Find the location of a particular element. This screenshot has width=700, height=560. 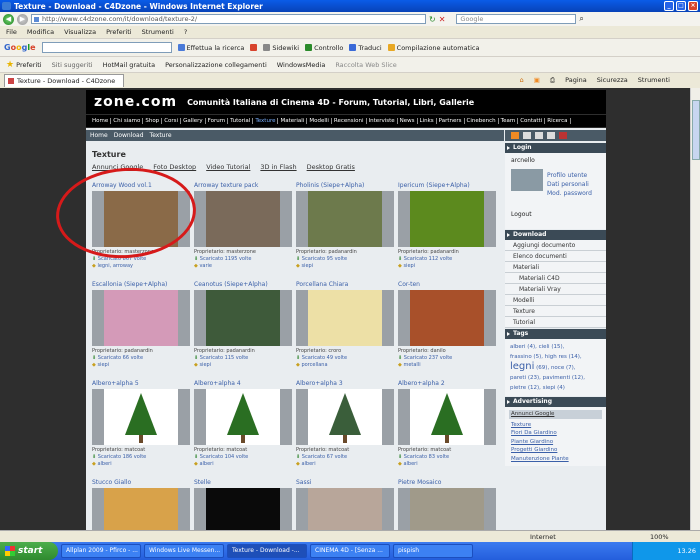

close-button: × is located at coordinates (693, 6).